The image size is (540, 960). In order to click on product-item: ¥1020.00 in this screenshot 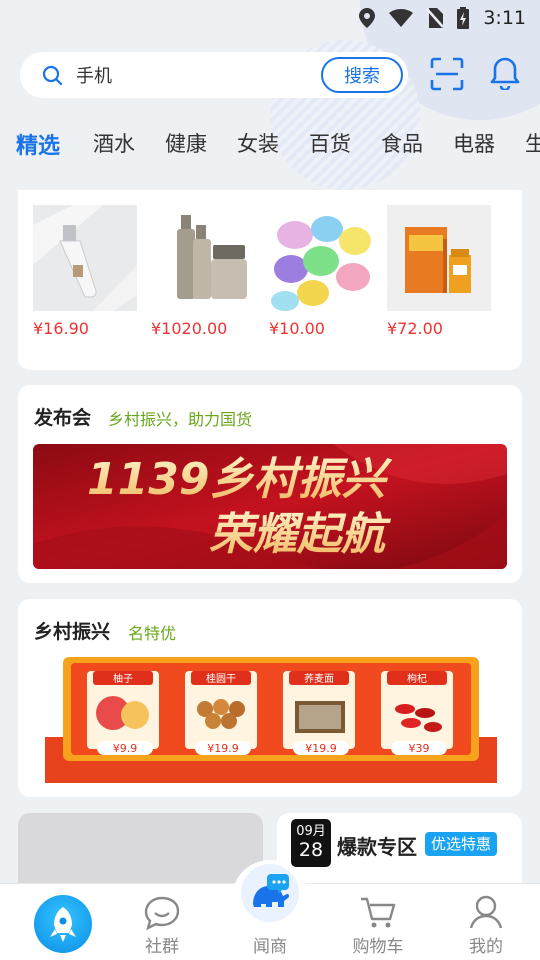, I will do `click(203, 271)`.